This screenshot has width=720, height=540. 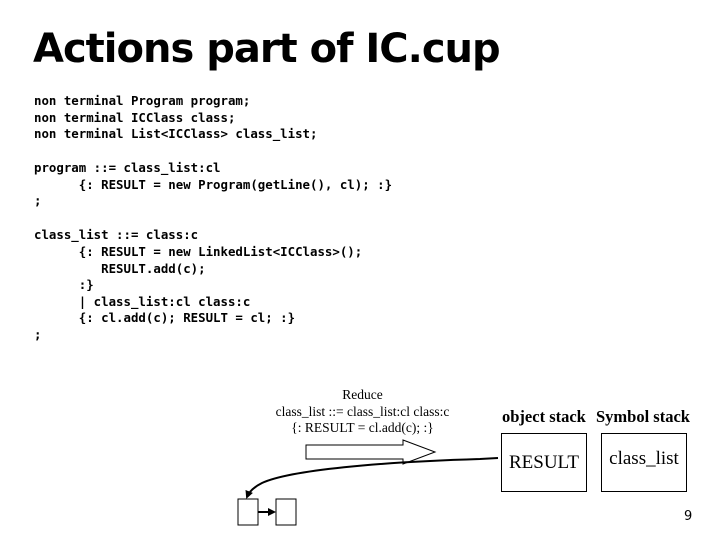 What do you see at coordinates (372, 478) in the screenshot?
I see `result-pointer-curve` at bounding box center [372, 478].